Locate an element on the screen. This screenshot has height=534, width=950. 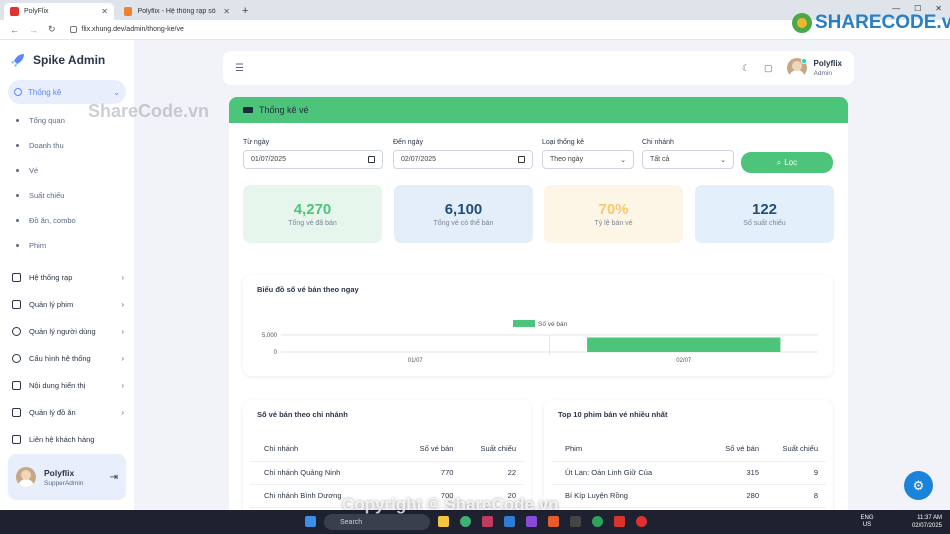
page-title: Thống kê vé is located at coordinates (284, 110).